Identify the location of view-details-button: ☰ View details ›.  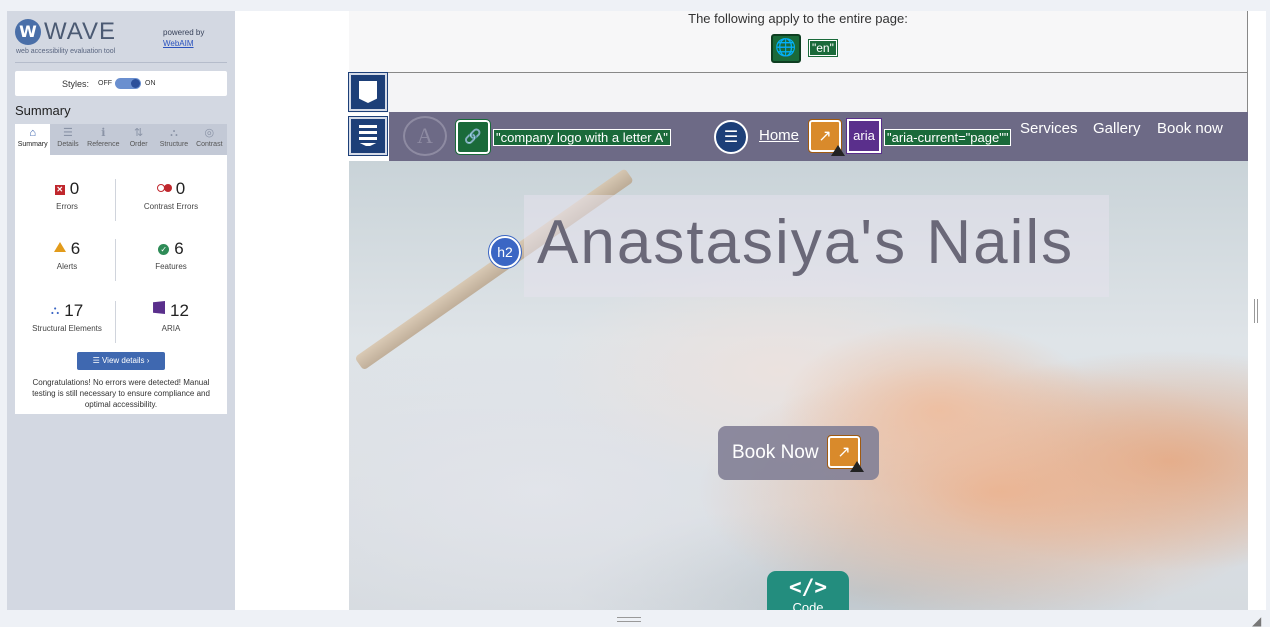
(121, 361).